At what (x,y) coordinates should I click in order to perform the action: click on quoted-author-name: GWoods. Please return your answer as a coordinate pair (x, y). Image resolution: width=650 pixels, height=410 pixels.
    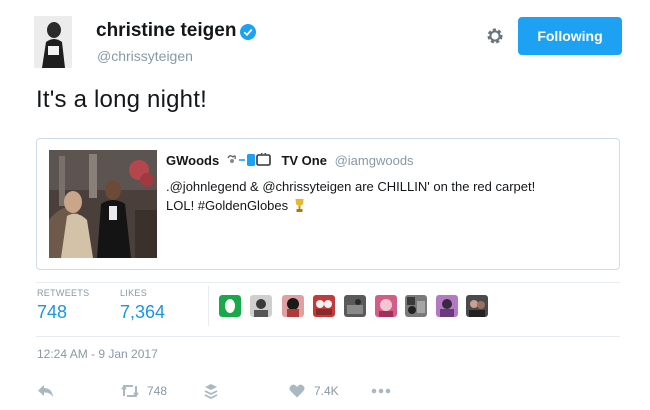
    Looking at the image, I should click on (192, 160).